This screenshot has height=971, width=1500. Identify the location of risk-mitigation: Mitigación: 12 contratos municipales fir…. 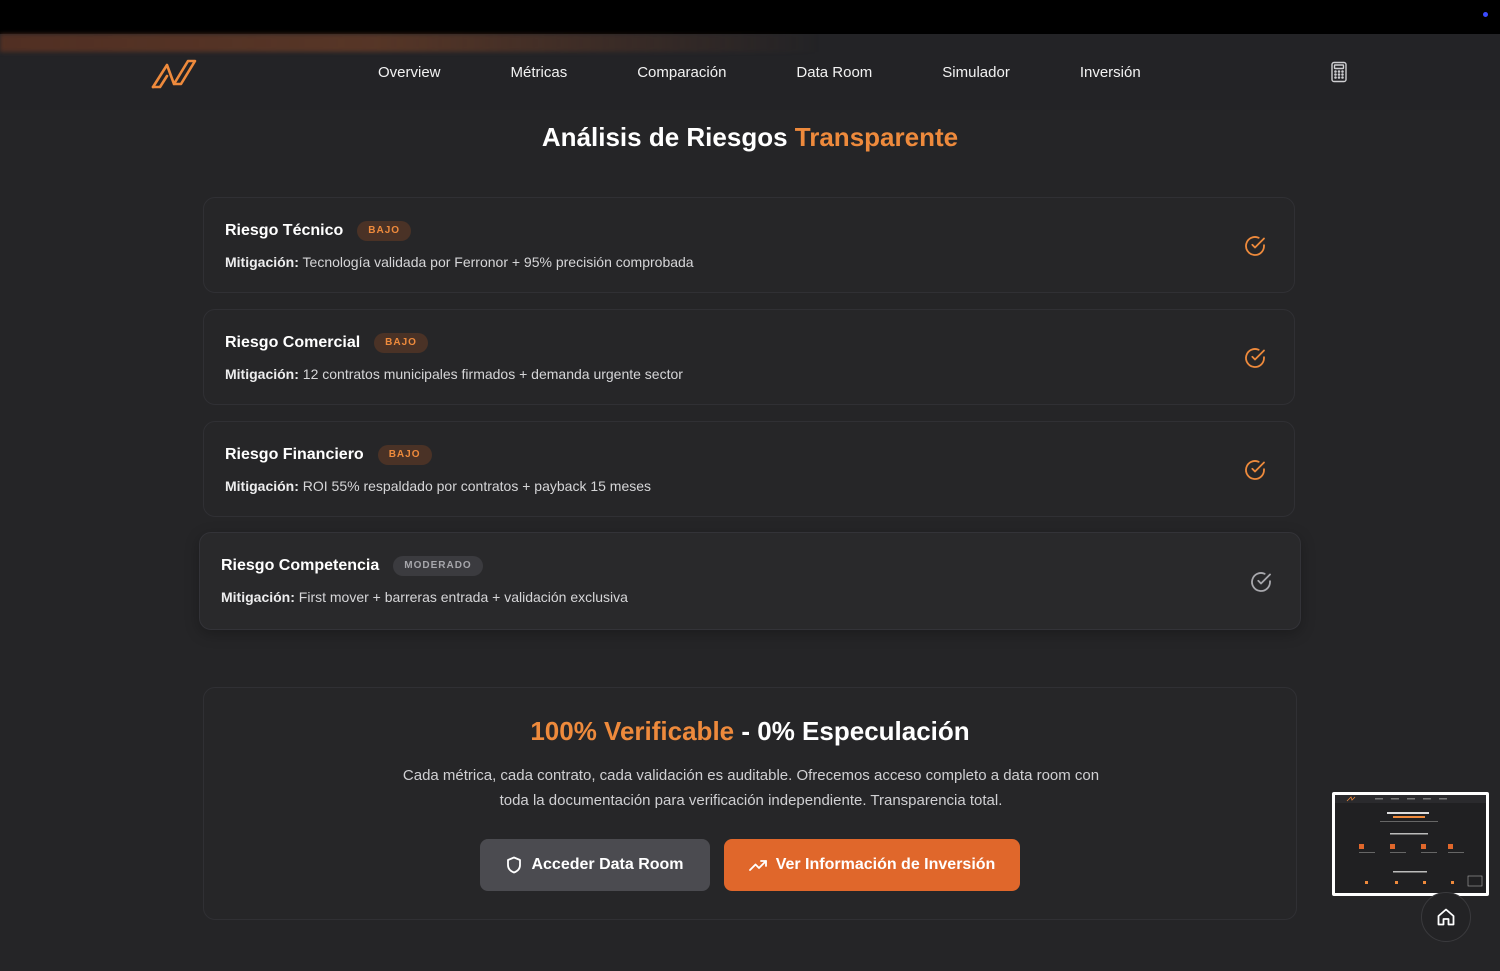
(454, 374).